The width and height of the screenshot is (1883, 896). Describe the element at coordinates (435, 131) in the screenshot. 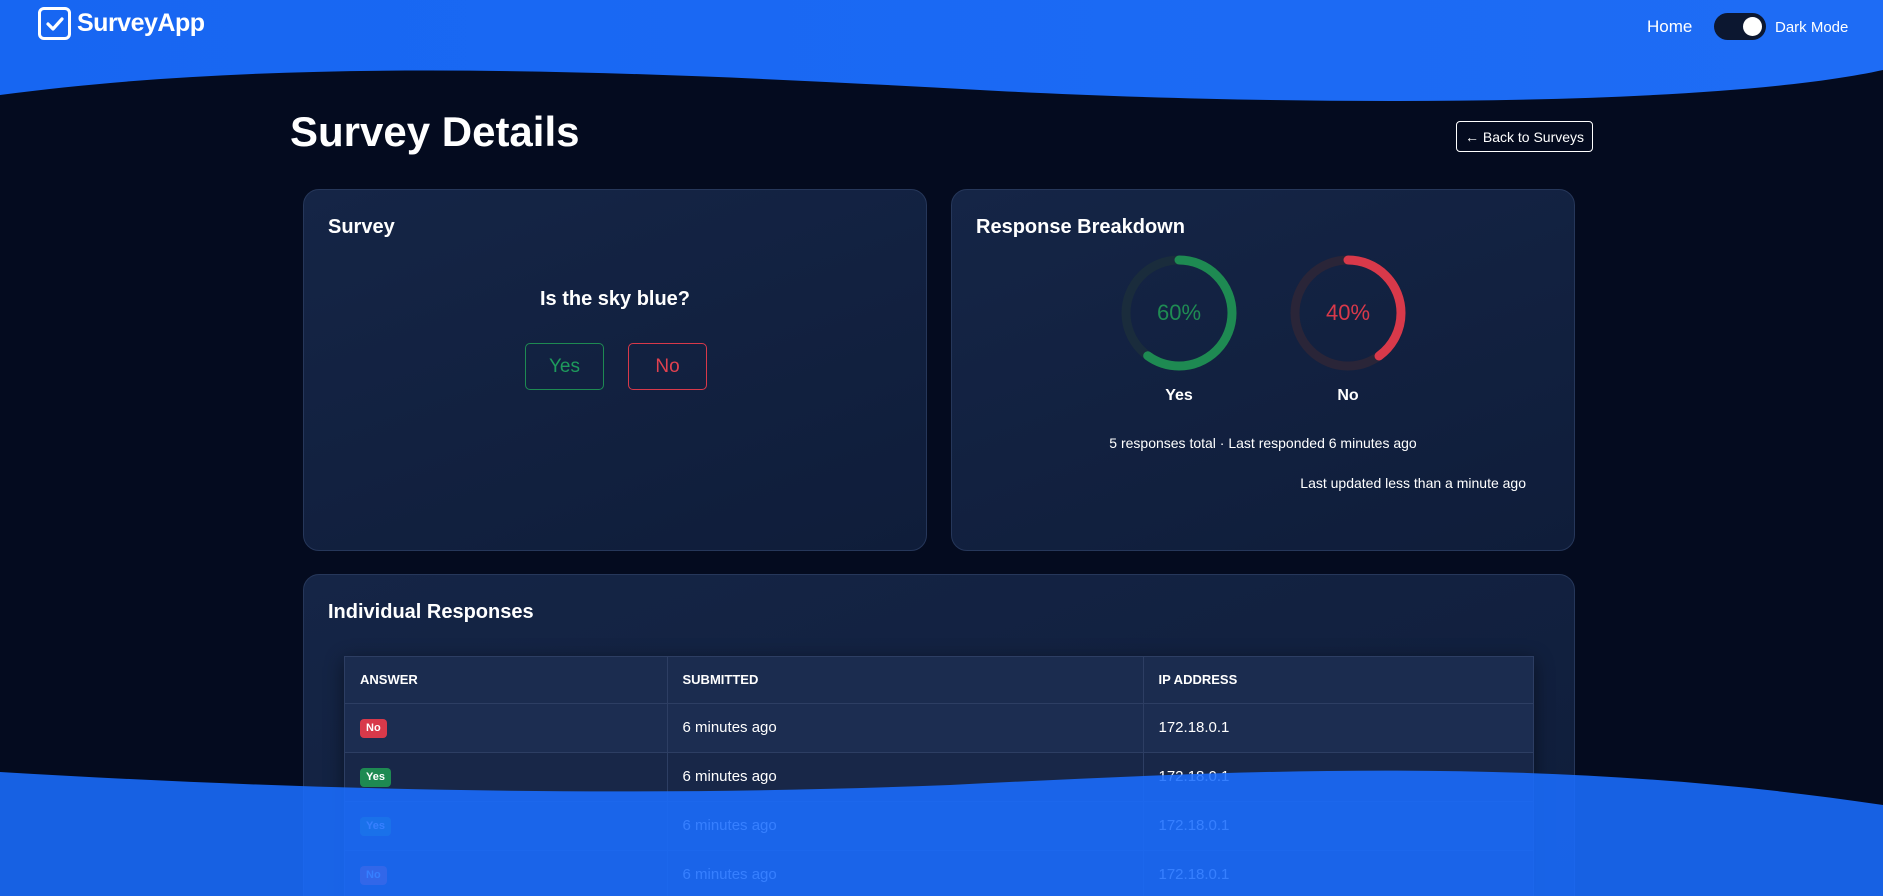

I see `page-title: Survey Details` at that location.